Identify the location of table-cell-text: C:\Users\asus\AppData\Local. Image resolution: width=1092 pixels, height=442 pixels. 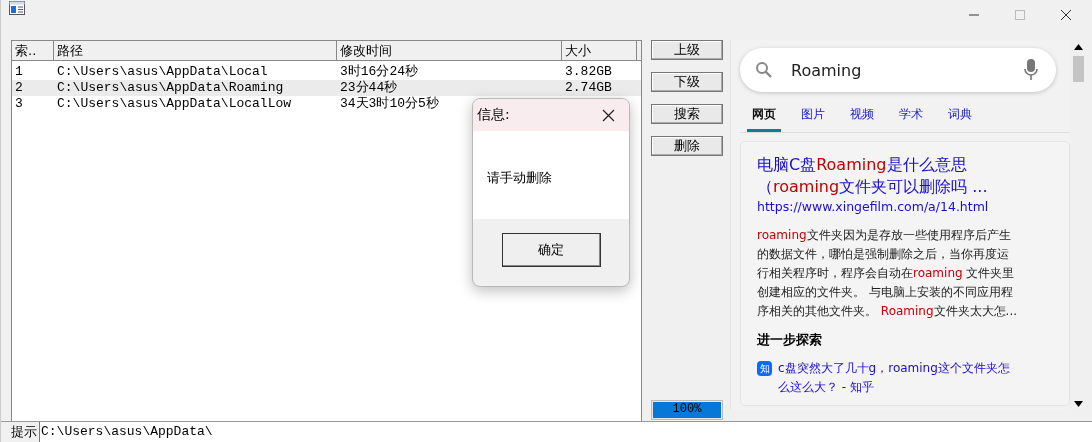
(162, 72).